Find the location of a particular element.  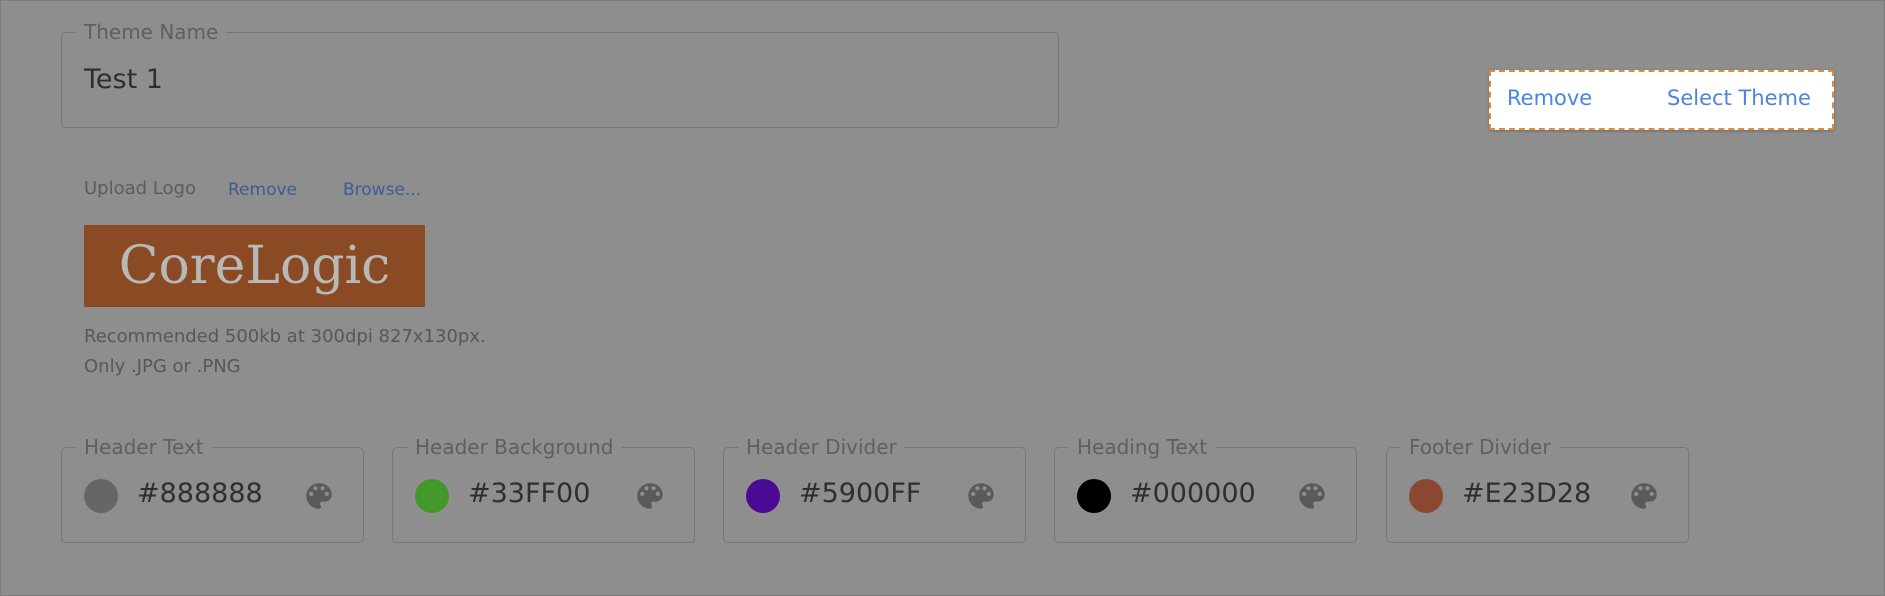

upload-logo-label: Upload Logo is located at coordinates (140, 188).